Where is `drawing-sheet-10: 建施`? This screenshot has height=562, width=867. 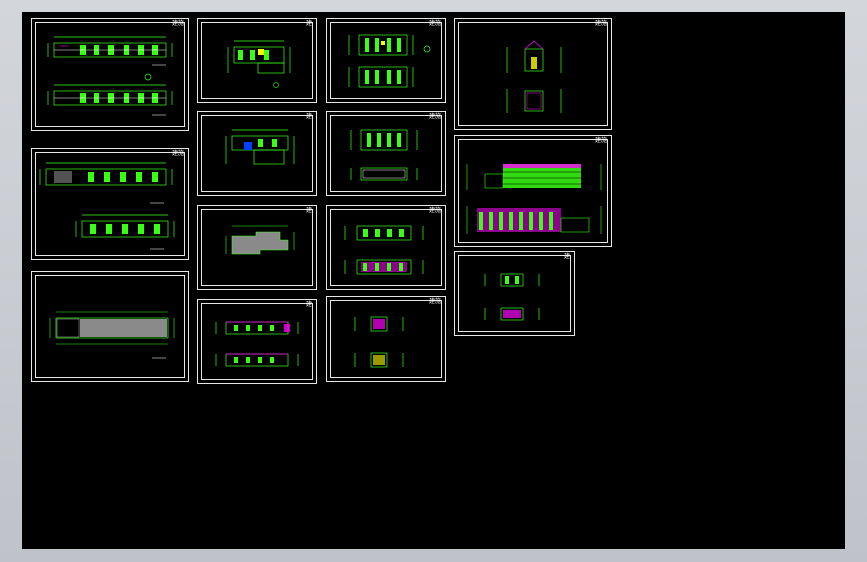
drawing-sheet-10: 建施 is located at coordinates (386, 247).